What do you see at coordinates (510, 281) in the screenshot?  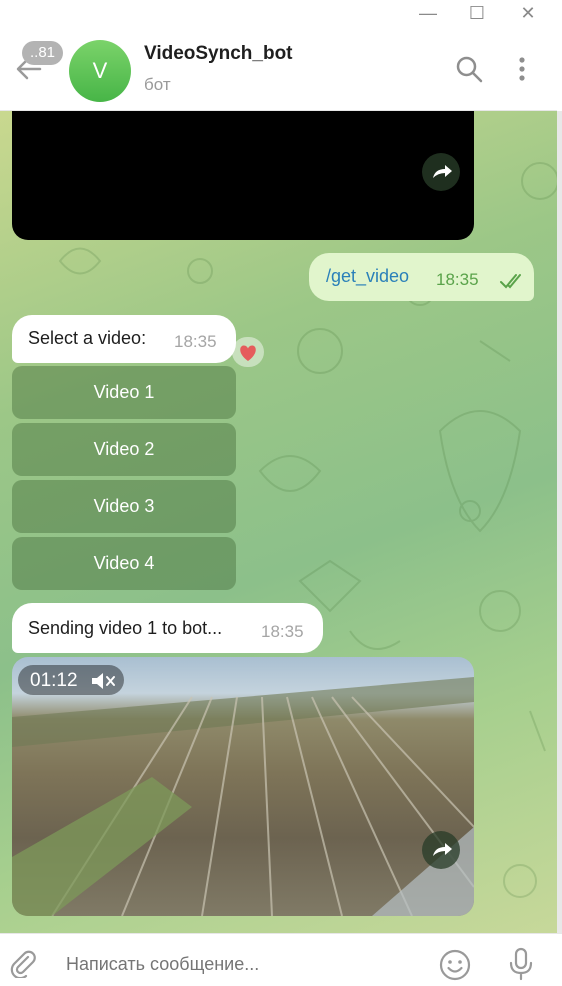 I see `double-check-icon` at bounding box center [510, 281].